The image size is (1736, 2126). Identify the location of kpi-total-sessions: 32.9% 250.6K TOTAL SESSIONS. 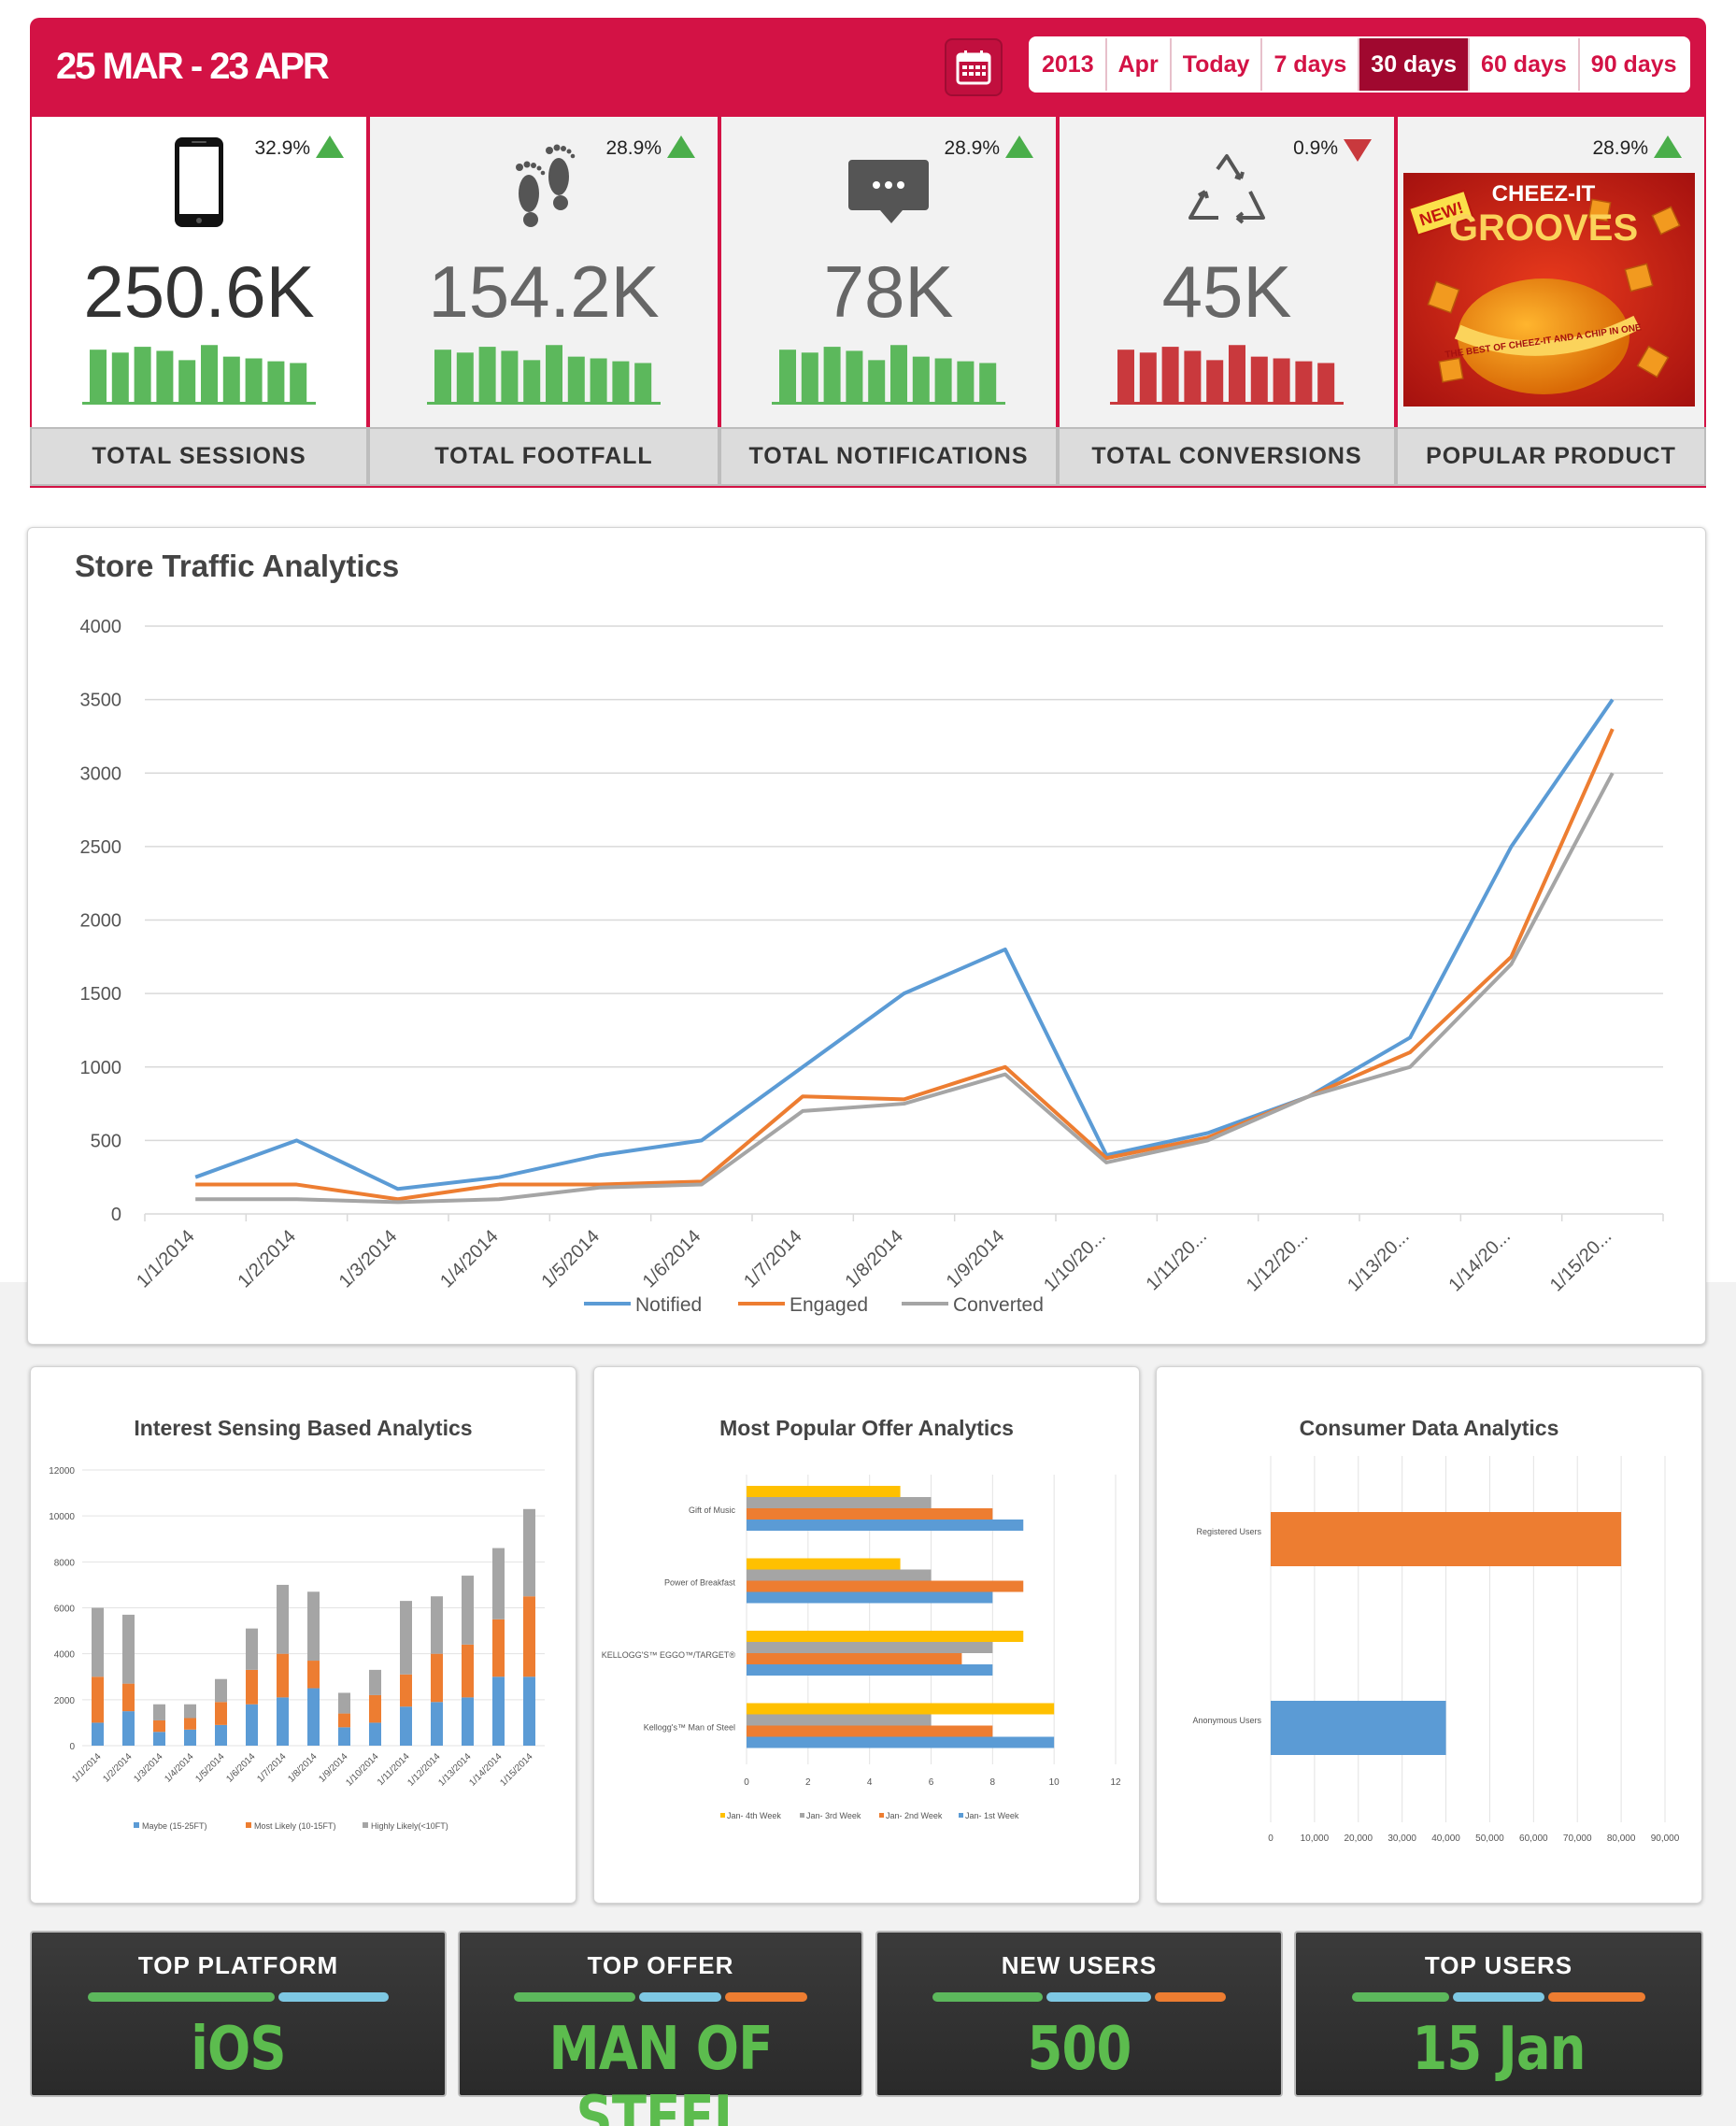
(199, 303).